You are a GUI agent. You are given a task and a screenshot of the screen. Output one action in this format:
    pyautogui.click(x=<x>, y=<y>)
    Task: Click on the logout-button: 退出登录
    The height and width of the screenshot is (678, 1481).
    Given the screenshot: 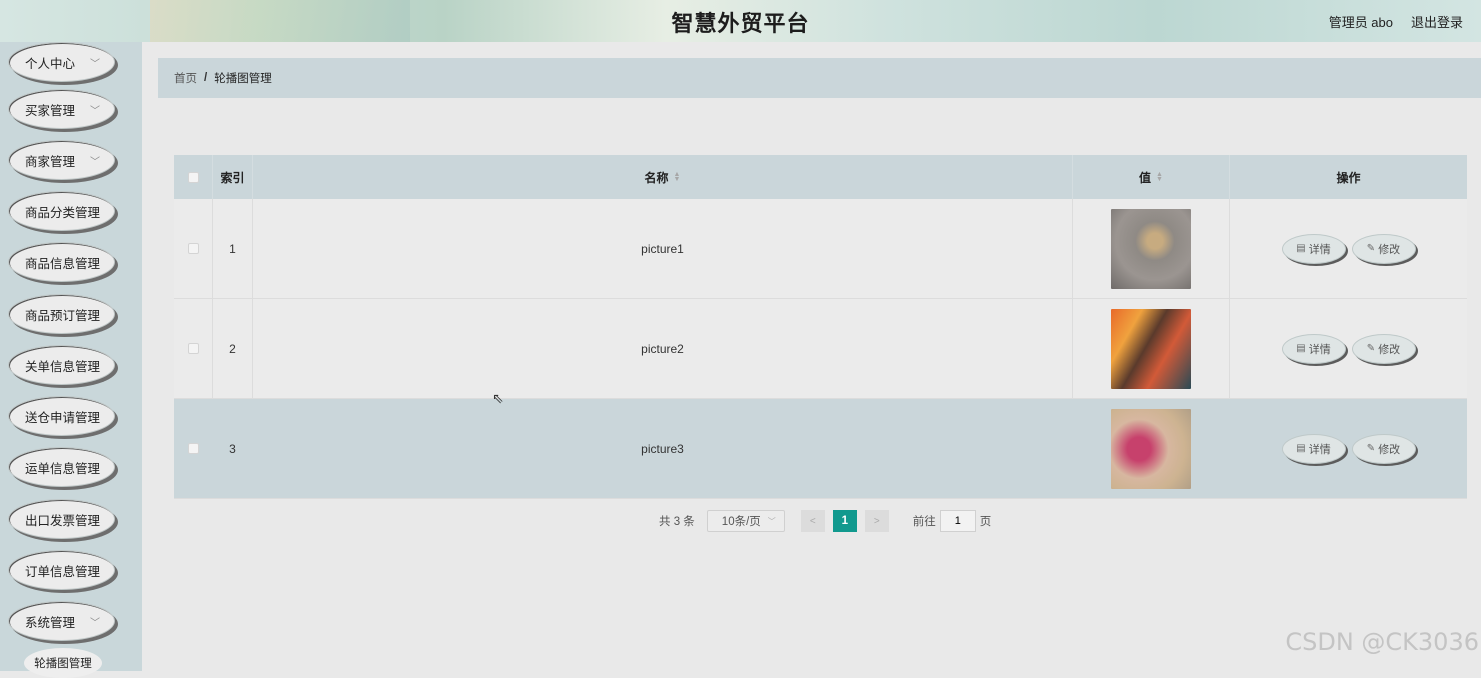 What is the action you would take?
    pyautogui.click(x=1437, y=21)
    